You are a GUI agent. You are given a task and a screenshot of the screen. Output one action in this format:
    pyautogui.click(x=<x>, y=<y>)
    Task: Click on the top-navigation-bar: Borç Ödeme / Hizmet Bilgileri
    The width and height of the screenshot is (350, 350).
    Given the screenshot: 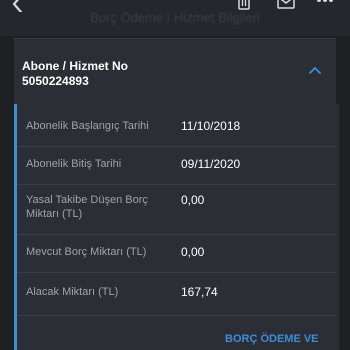 What is the action you would take?
    pyautogui.click(x=175, y=18)
    